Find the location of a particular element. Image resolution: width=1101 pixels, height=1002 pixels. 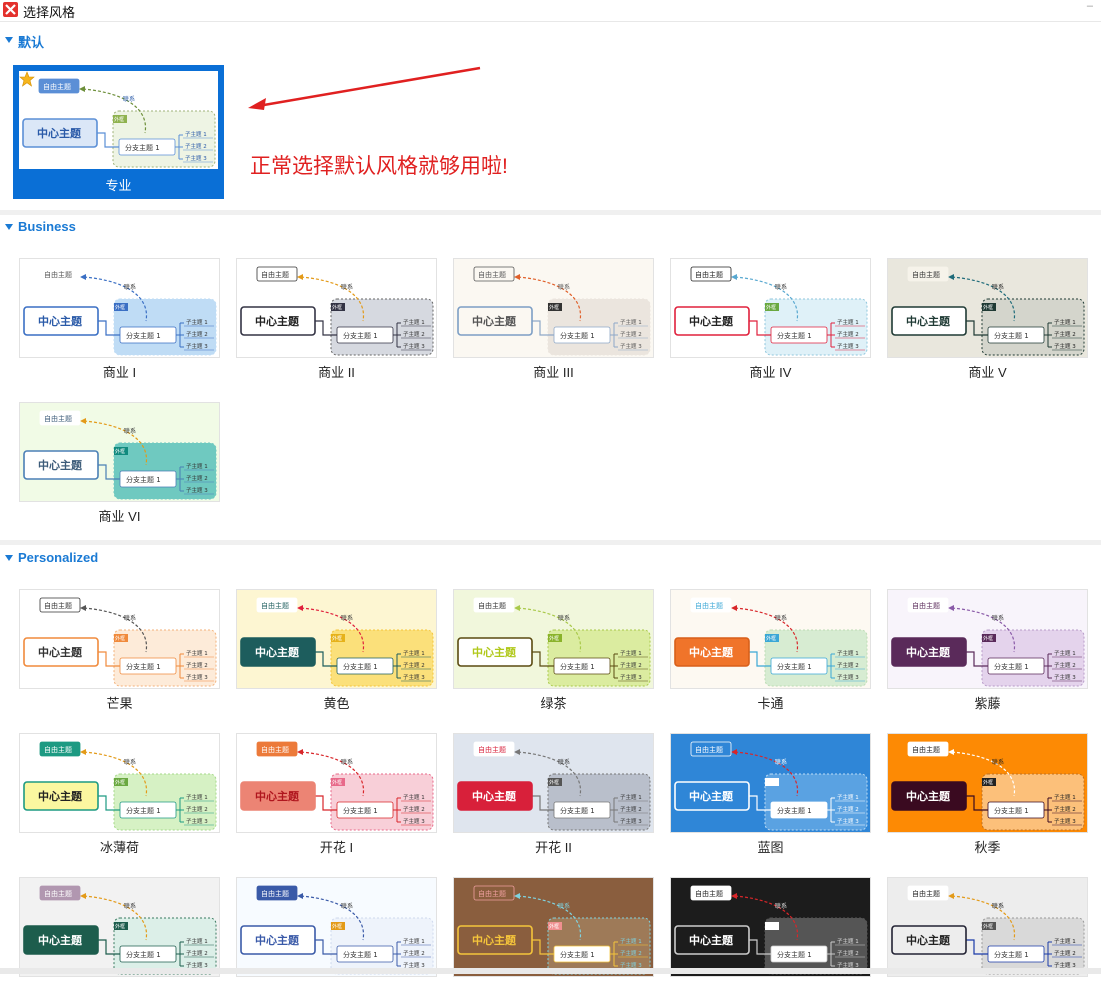

style-tile: 中心主题 自由主题 联系 外框 分支主题 1 子主题 1 子主题 2 子主题 3 商业 II is located at coordinates (336, 320).